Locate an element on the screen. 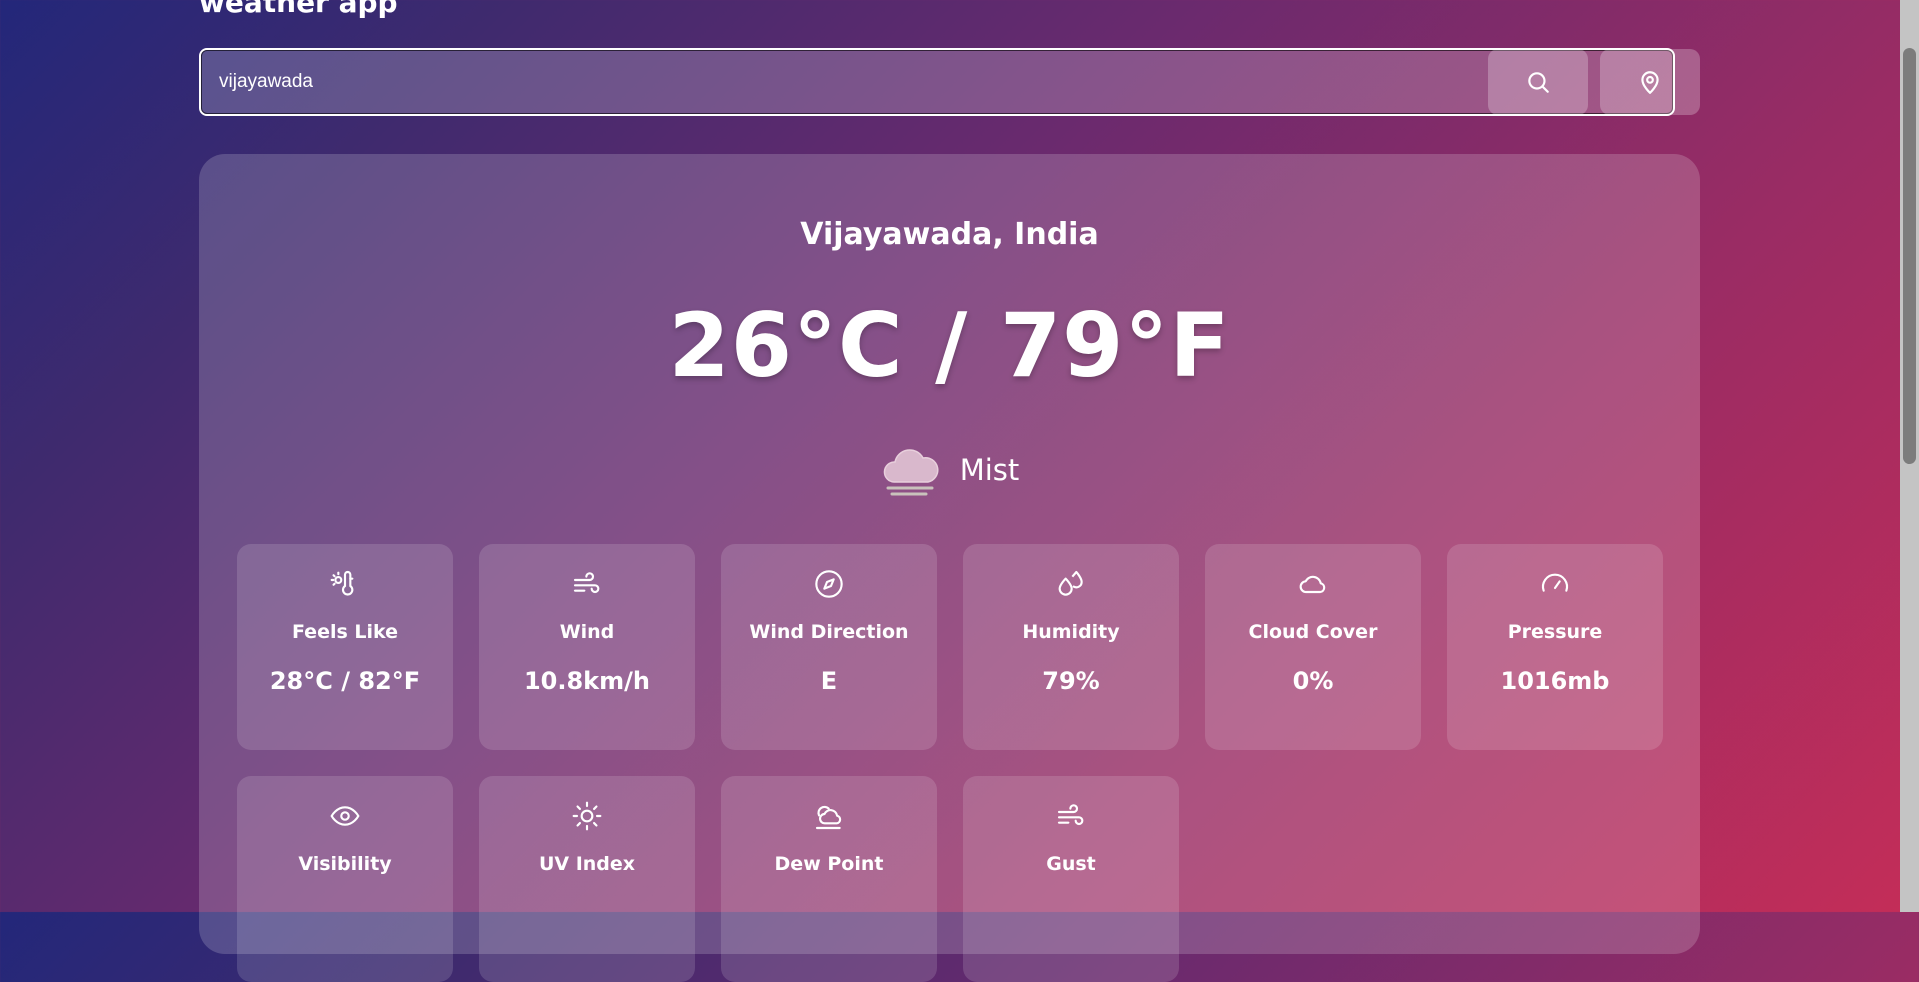 Image resolution: width=1919 pixels, height=982 pixels. thermometer-sun-icon is located at coordinates (342, 583).